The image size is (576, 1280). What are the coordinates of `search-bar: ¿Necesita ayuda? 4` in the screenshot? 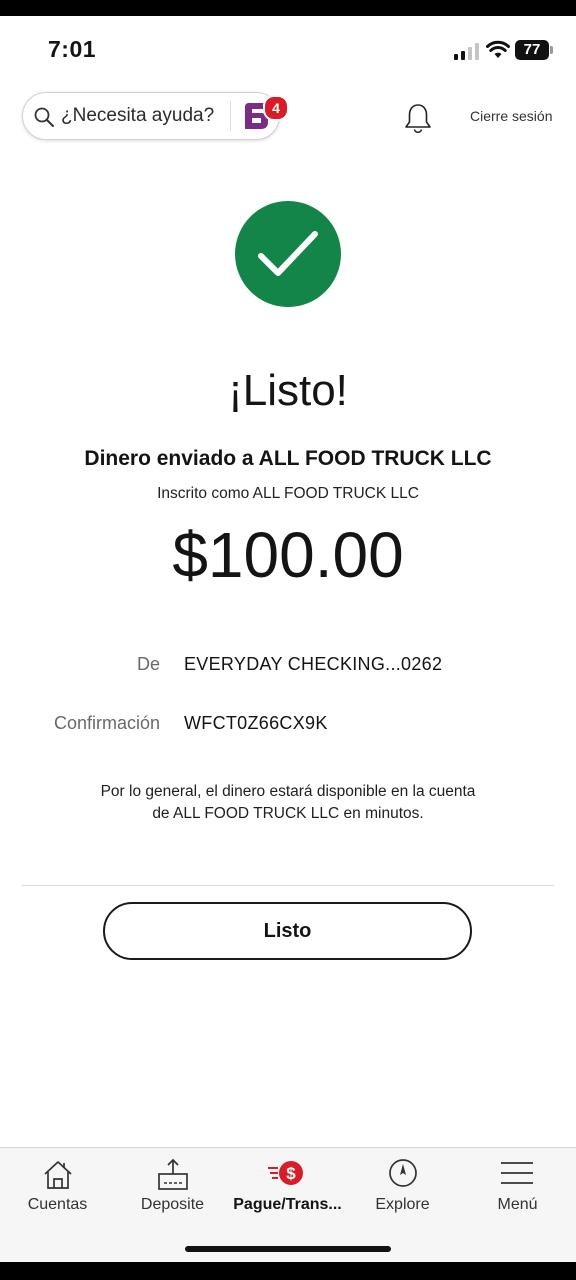 It's located at (155, 116).